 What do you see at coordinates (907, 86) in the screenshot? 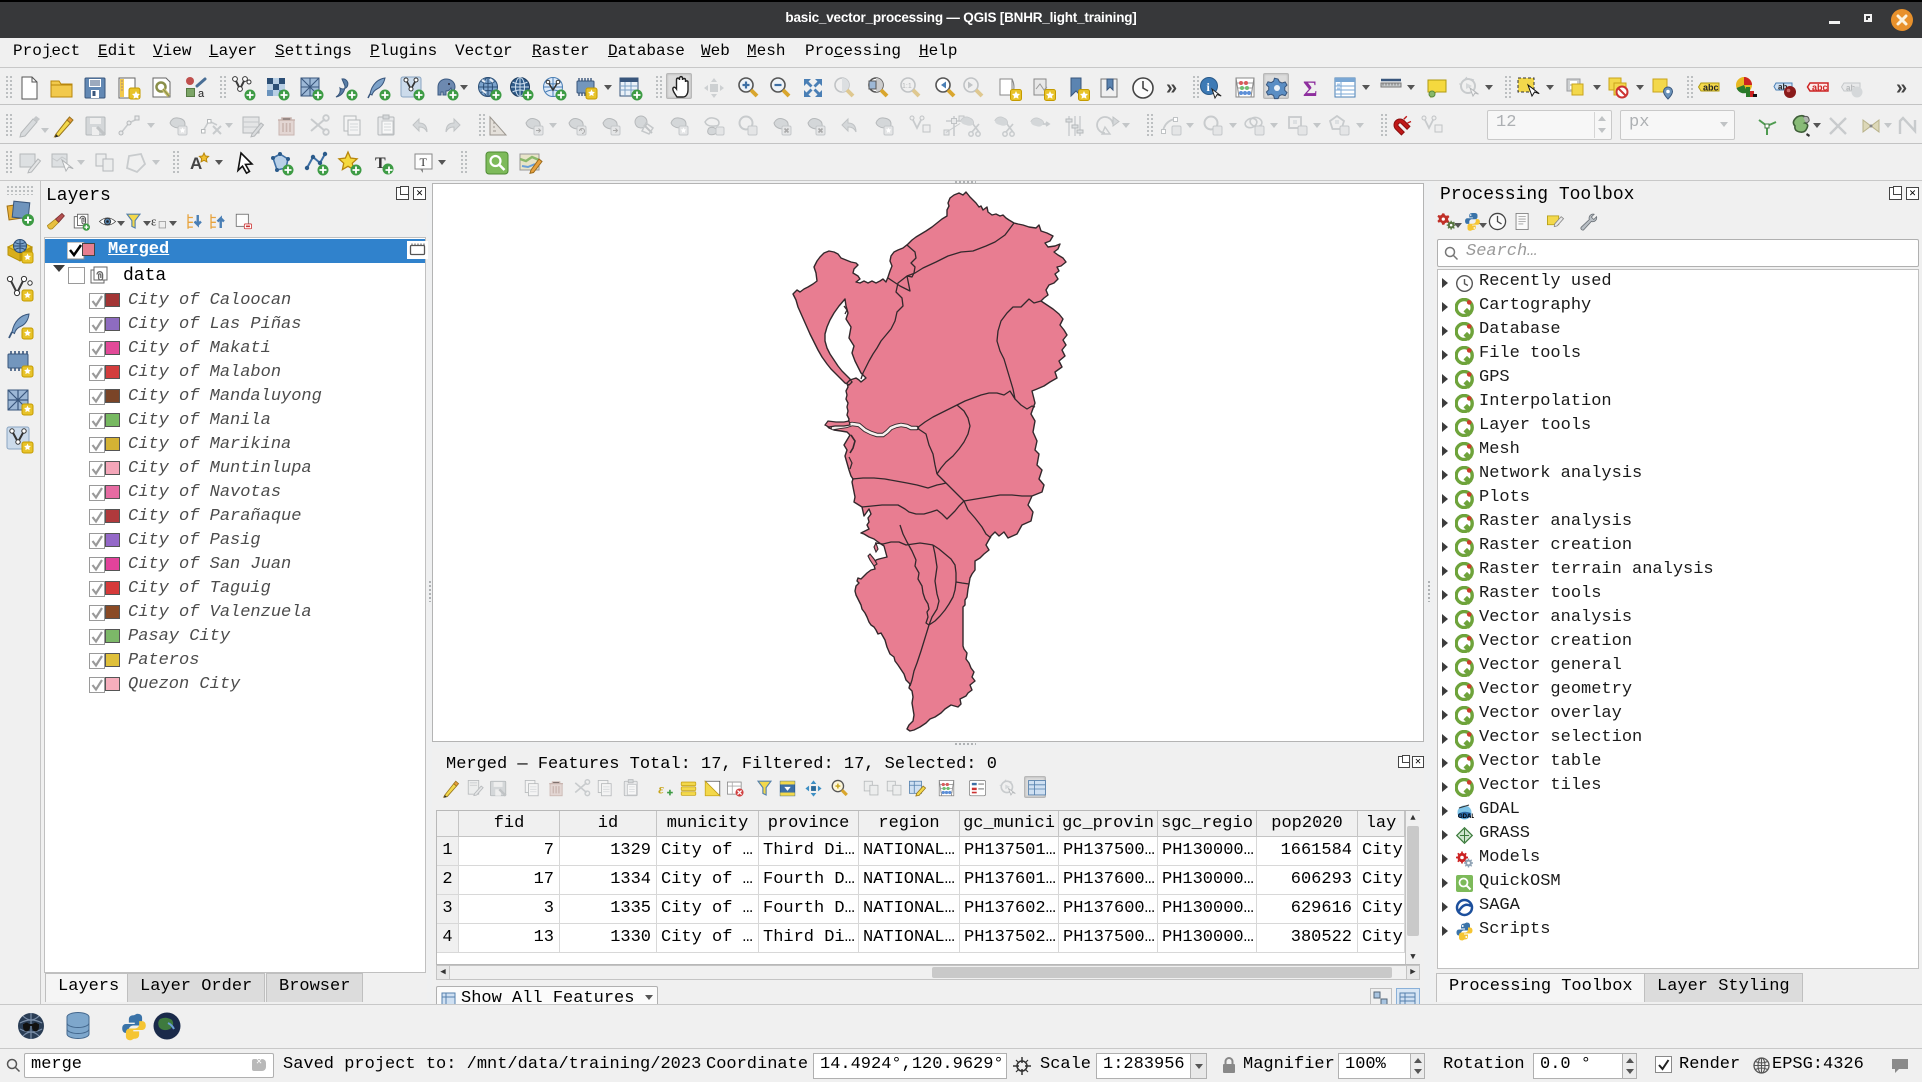
I see `svg-text: 1:1` at bounding box center [907, 86].